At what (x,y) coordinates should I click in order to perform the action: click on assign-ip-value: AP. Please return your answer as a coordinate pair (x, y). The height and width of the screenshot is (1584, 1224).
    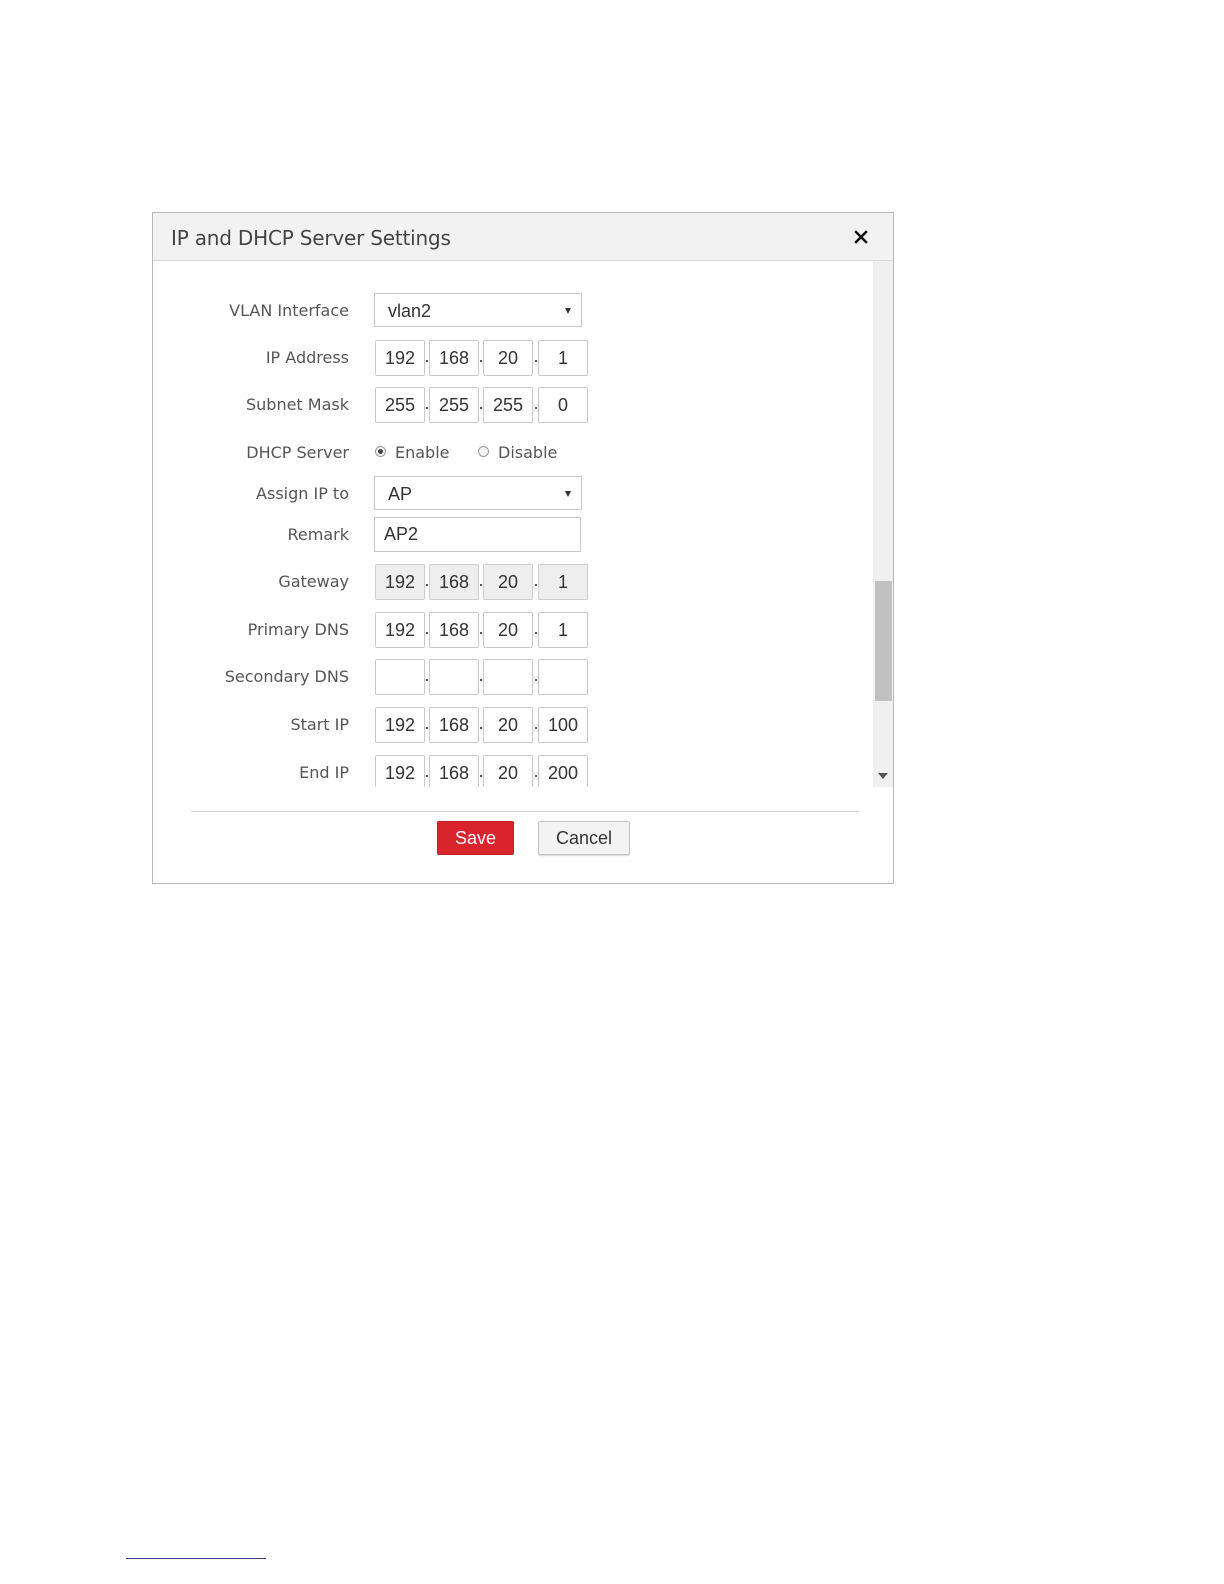
    Looking at the image, I should click on (400, 494).